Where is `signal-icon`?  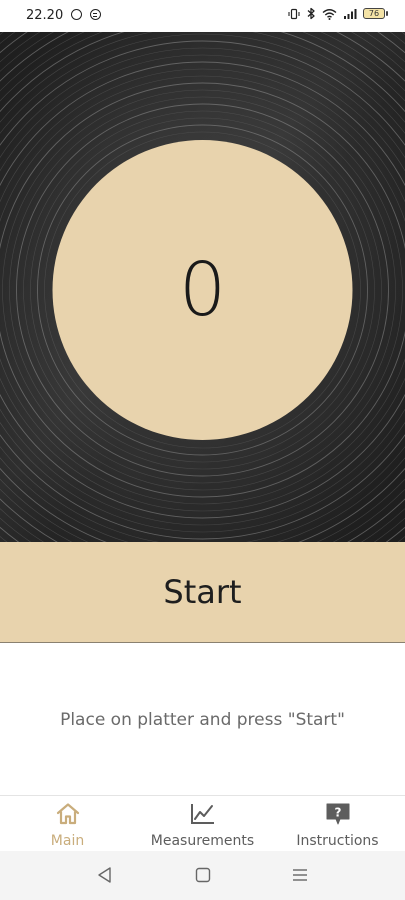 signal-icon is located at coordinates (350, 13).